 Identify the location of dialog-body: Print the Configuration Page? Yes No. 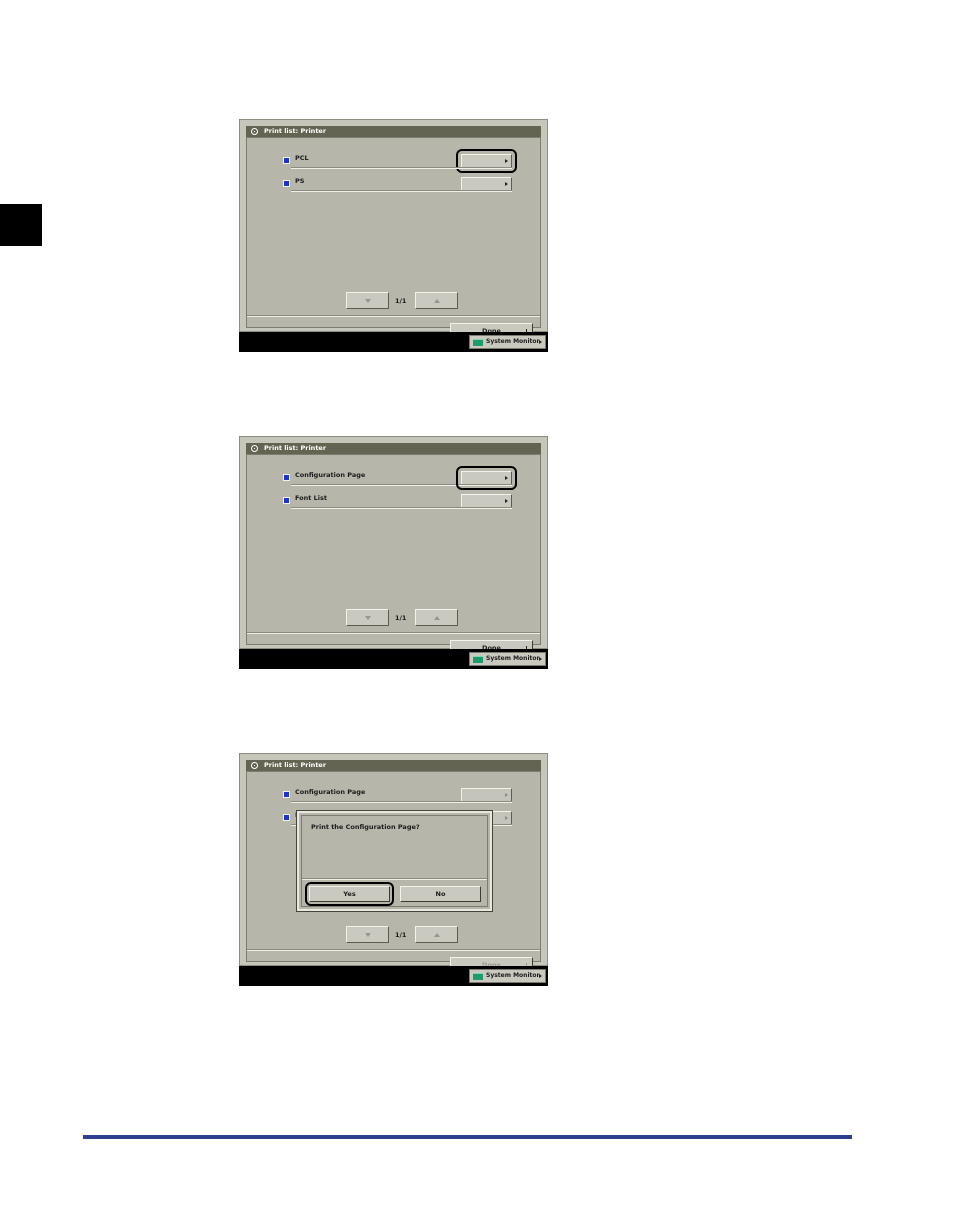
(394, 861).